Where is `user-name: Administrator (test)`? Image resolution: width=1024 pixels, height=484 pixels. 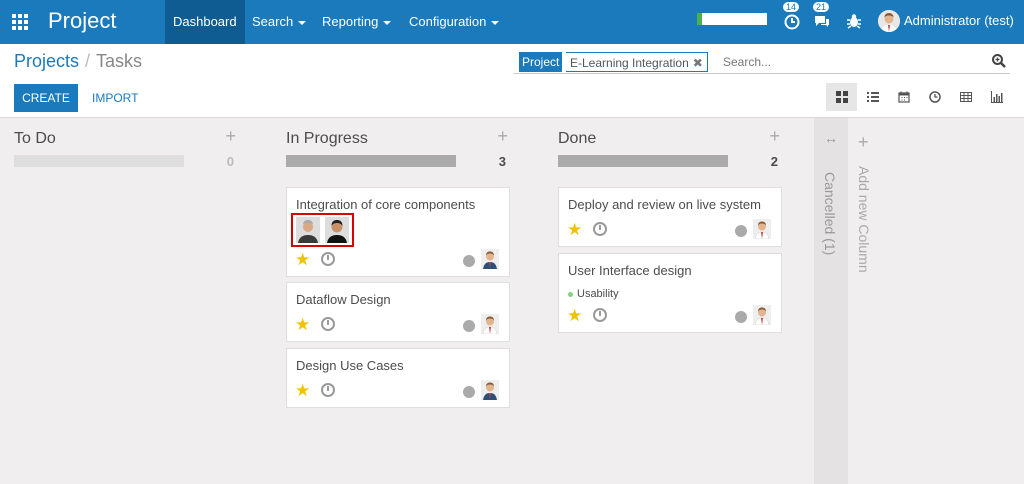
user-name: Administrator (test) is located at coordinates (959, 20).